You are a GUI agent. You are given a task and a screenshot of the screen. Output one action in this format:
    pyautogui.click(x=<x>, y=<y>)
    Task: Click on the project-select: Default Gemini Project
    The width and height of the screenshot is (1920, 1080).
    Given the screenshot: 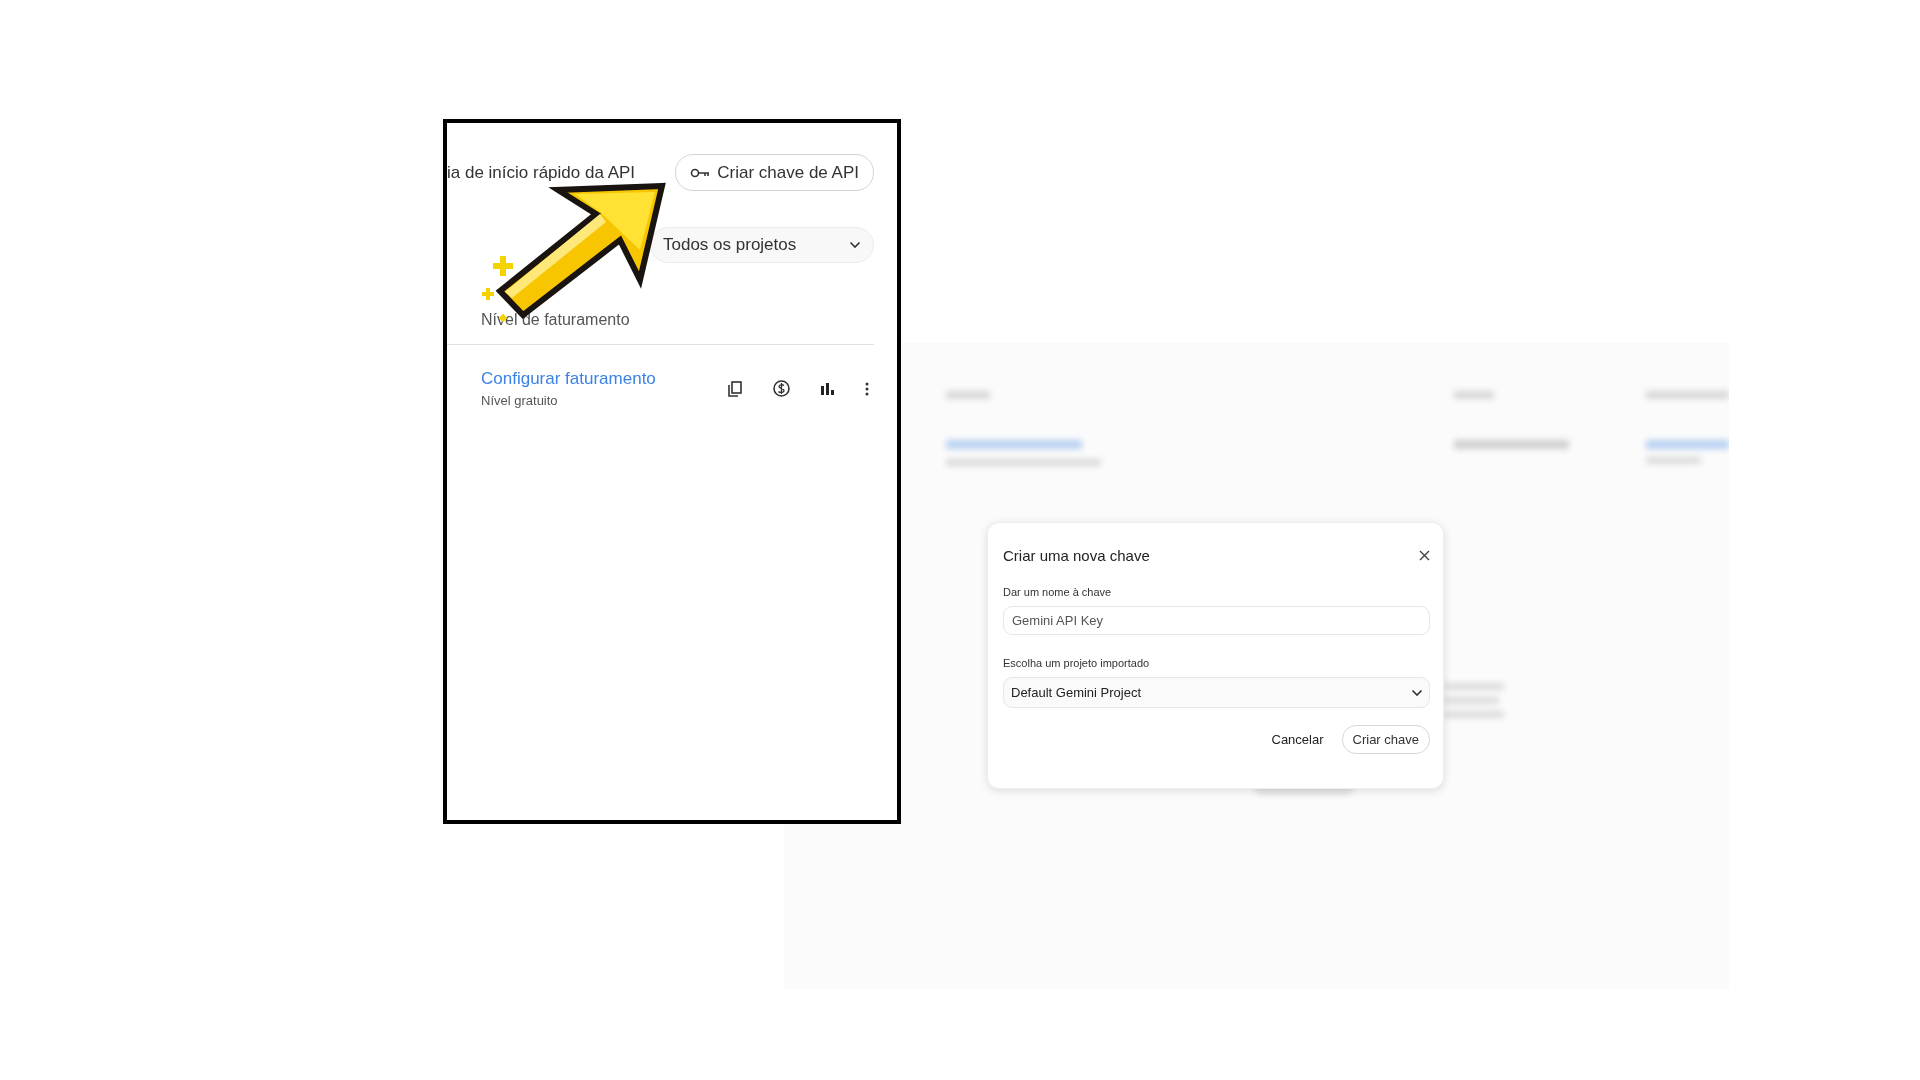 What is the action you would take?
    pyautogui.click(x=1216, y=692)
    